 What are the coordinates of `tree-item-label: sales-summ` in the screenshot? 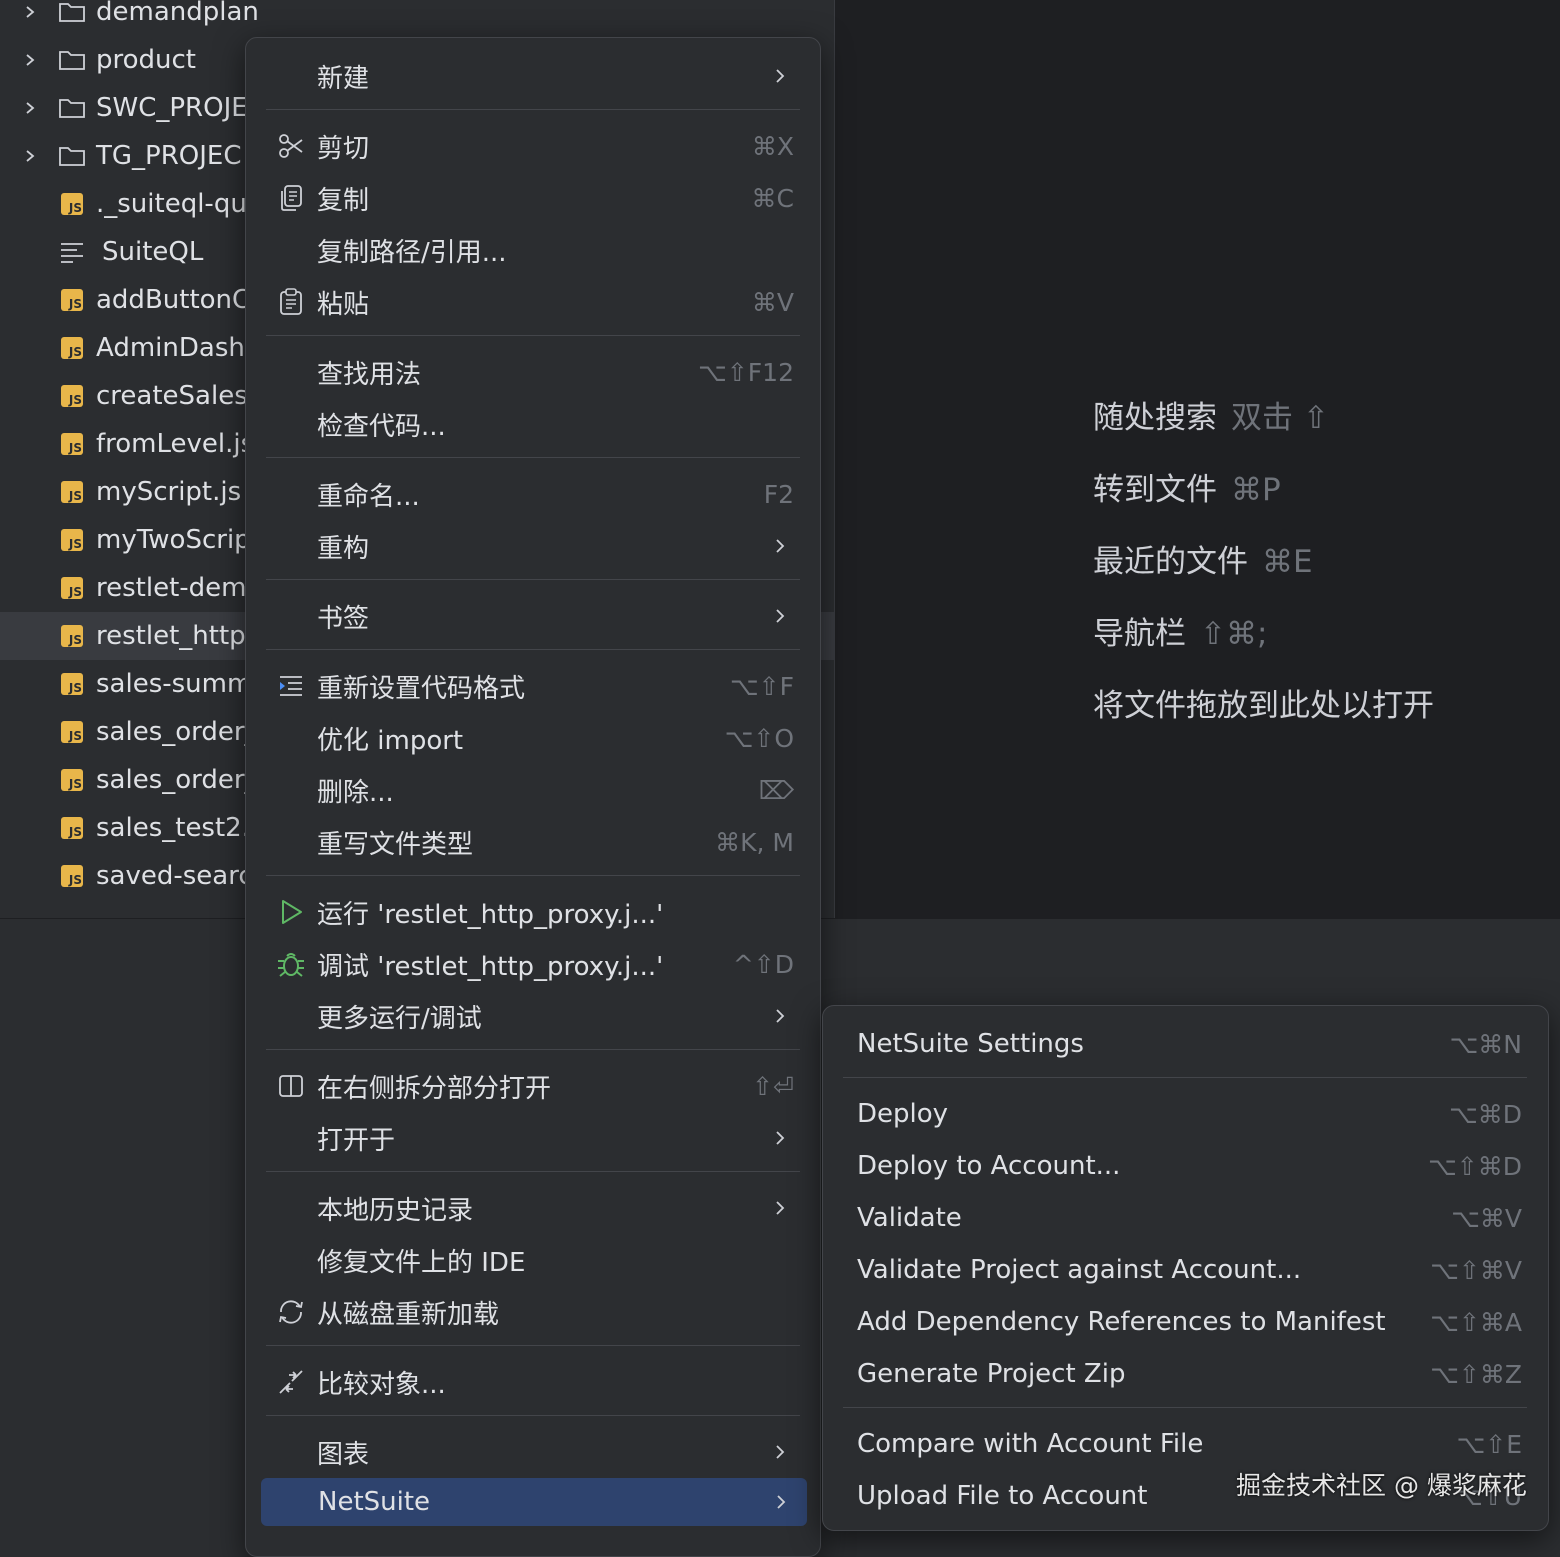 It's located at (174, 684).